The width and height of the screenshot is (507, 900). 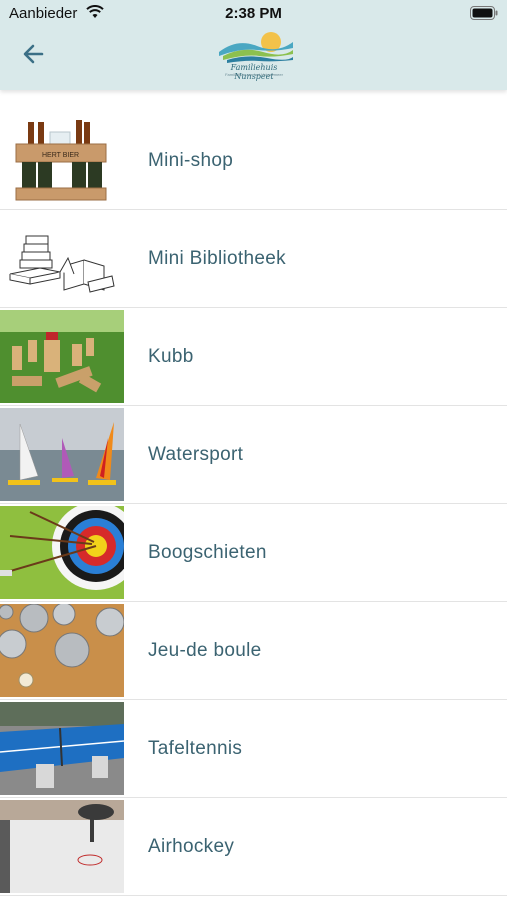 I want to click on list-item-kubb: Kubb, so click(x=253, y=357).